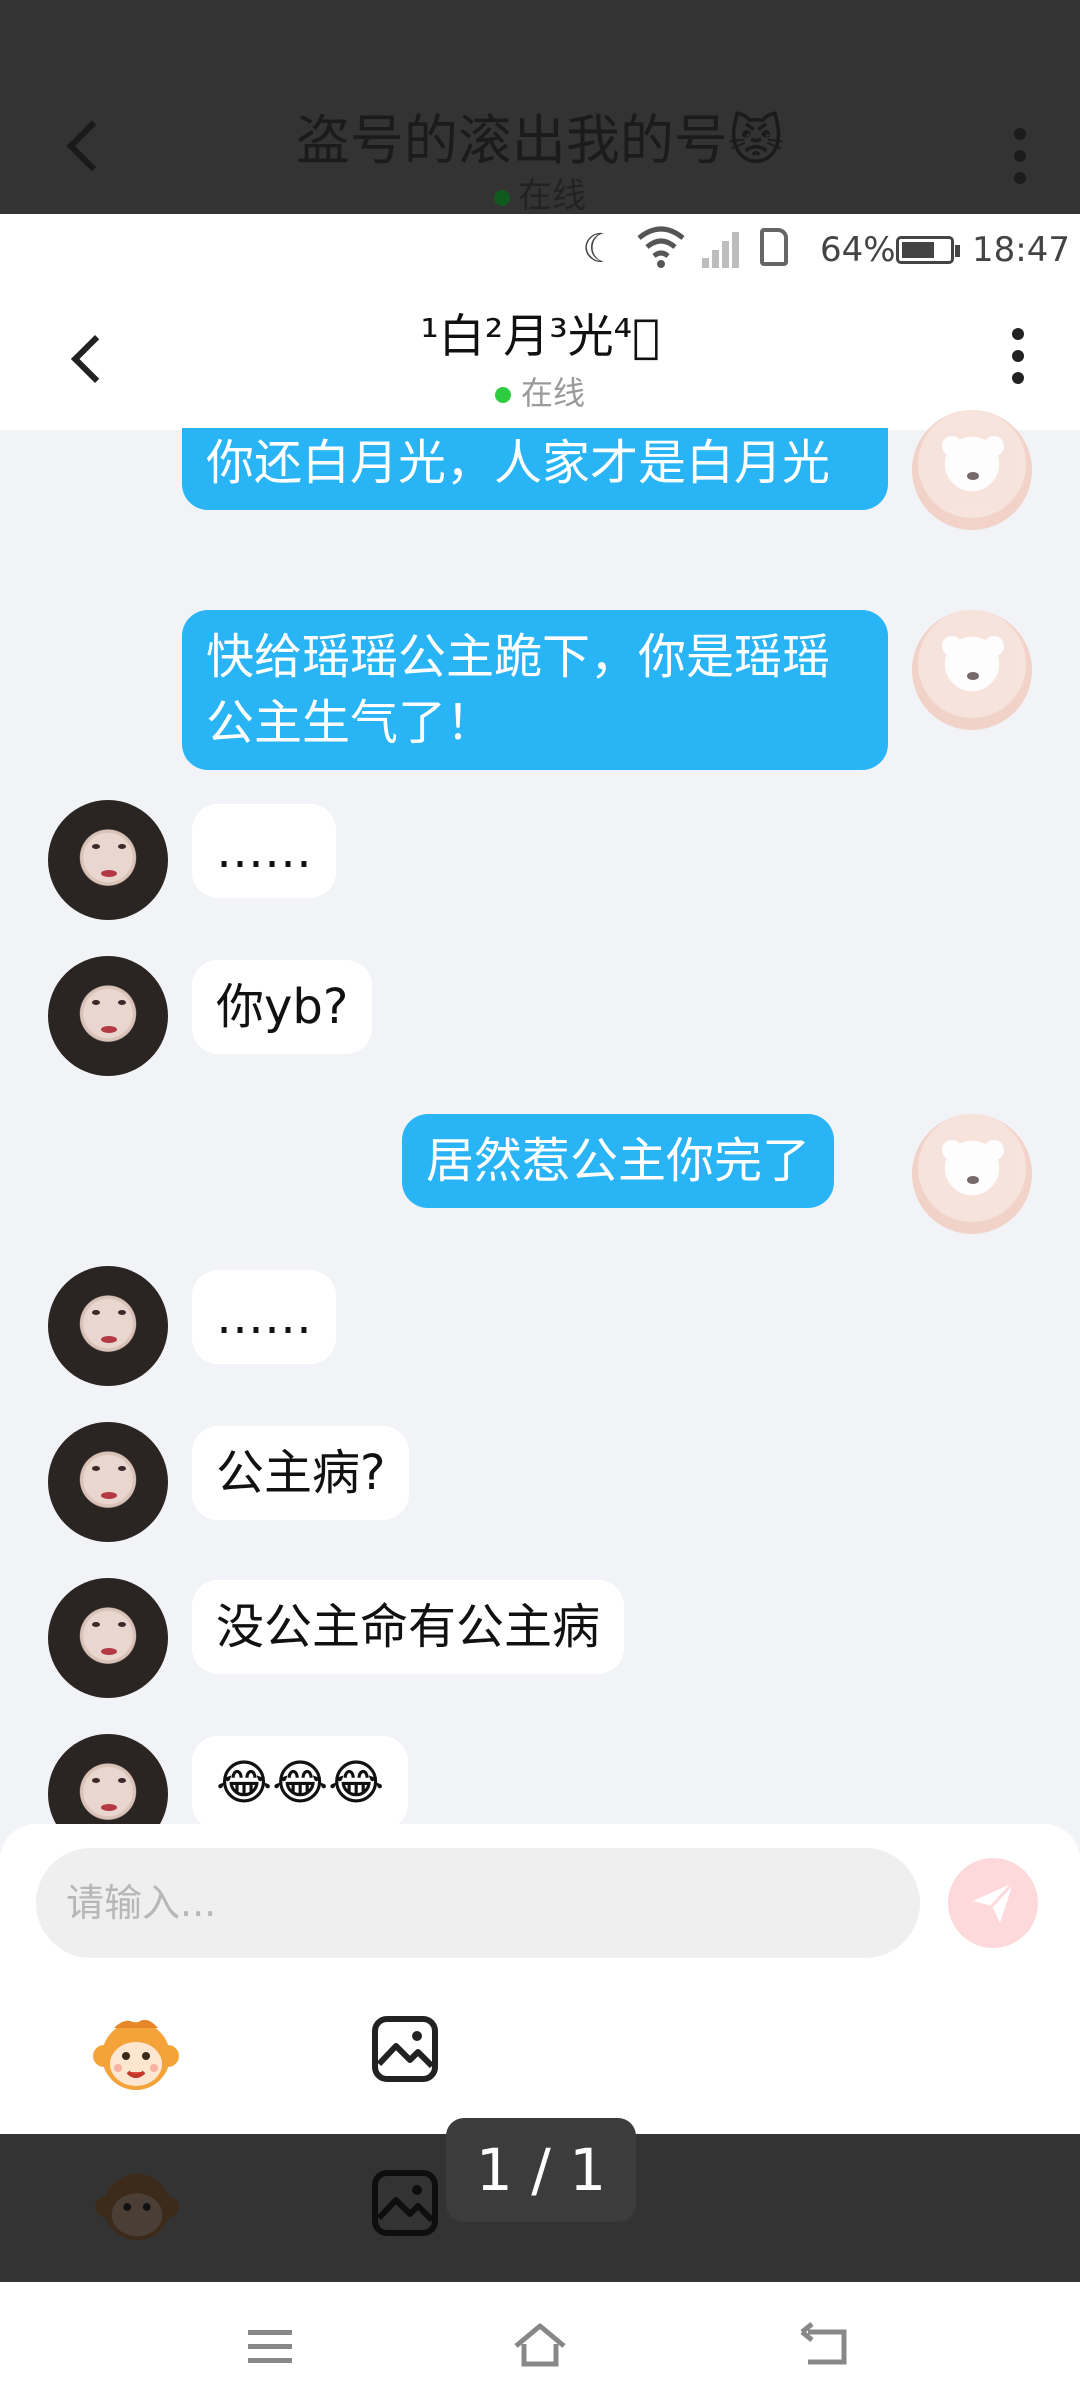 The width and height of the screenshot is (1080, 2408). Describe the element at coordinates (552, 196) in the screenshot. I see `viewer-overlay-status-text: 在线` at that location.